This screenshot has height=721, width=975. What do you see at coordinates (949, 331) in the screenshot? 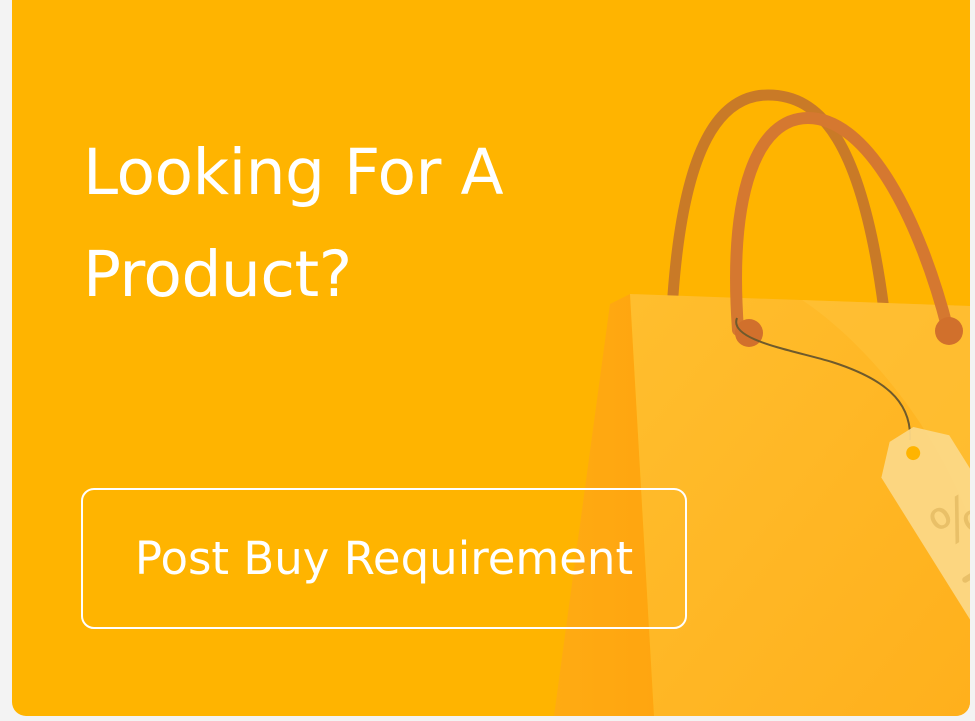
I see `bag-right-rivet` at bounding box center [949, 331].